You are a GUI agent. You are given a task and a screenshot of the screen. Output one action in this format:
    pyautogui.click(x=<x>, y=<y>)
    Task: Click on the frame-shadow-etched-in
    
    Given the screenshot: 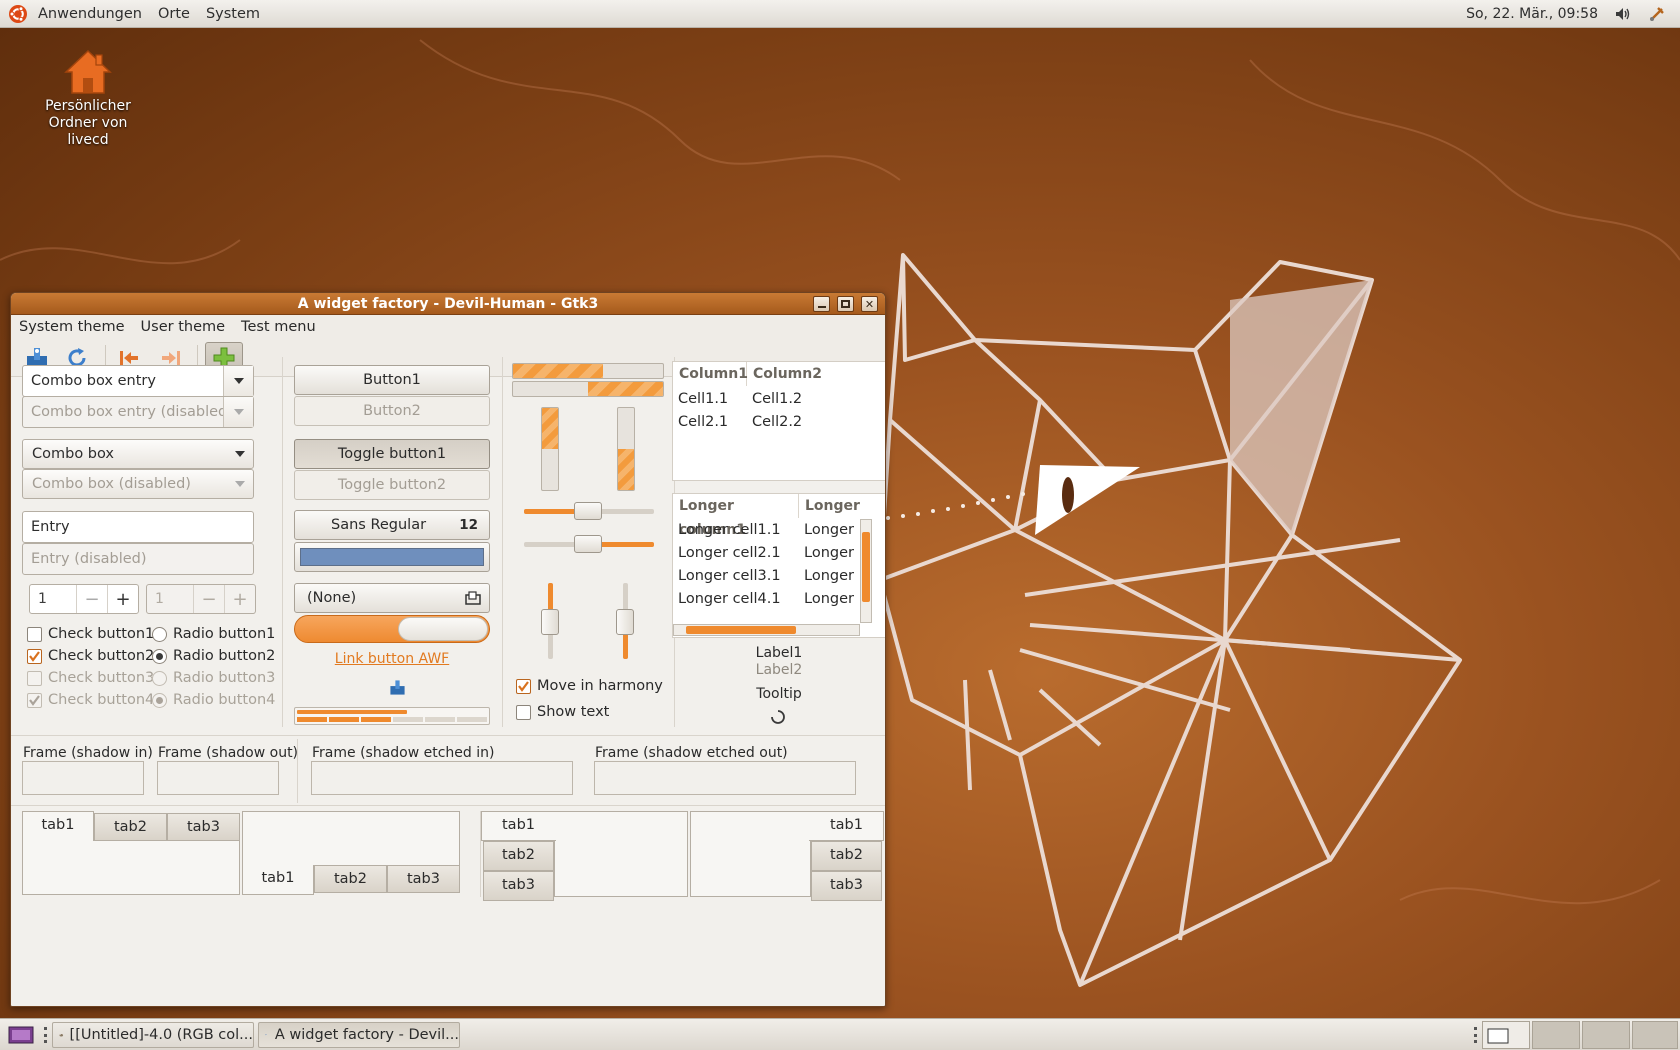 What is the action you would take?
    pyautogui.click(x=442, y=778)
    